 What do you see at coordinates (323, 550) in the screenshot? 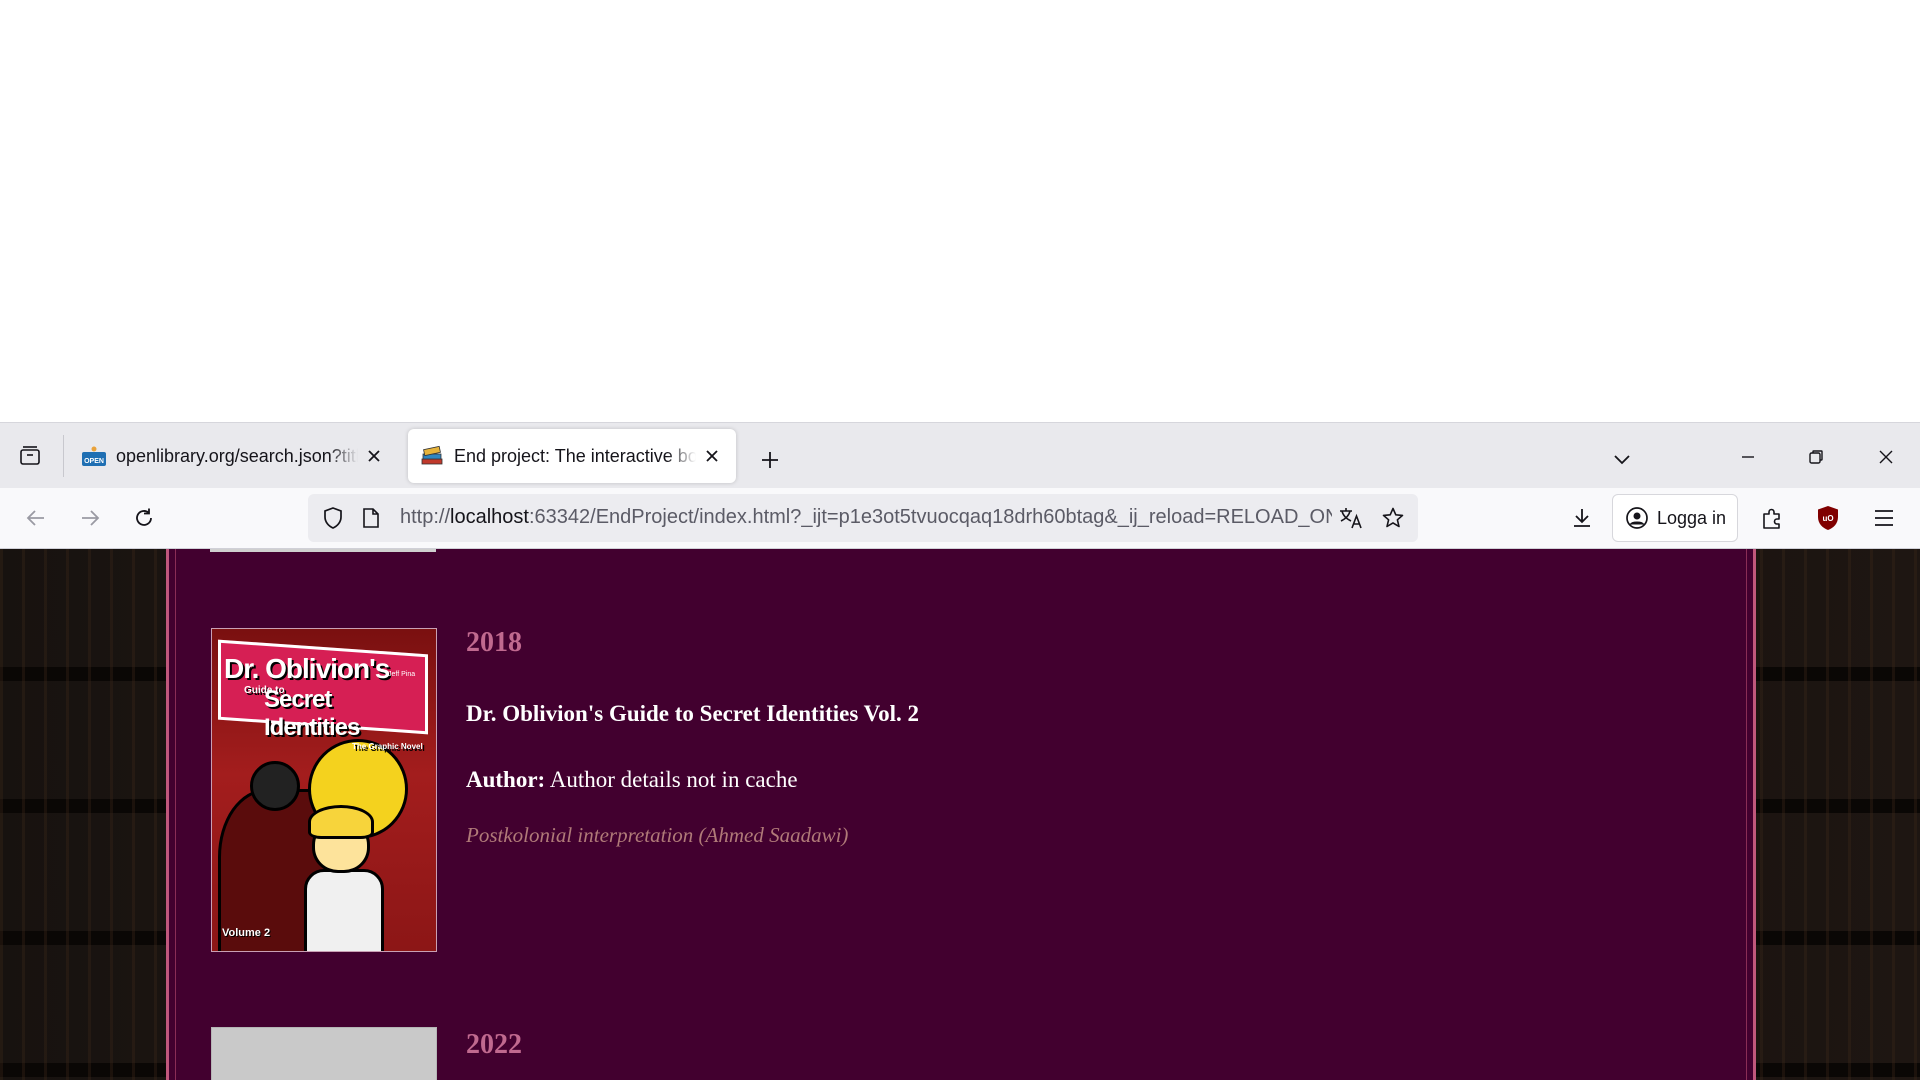
I see `previous-cover-edge` at bounding box center [323, 550].